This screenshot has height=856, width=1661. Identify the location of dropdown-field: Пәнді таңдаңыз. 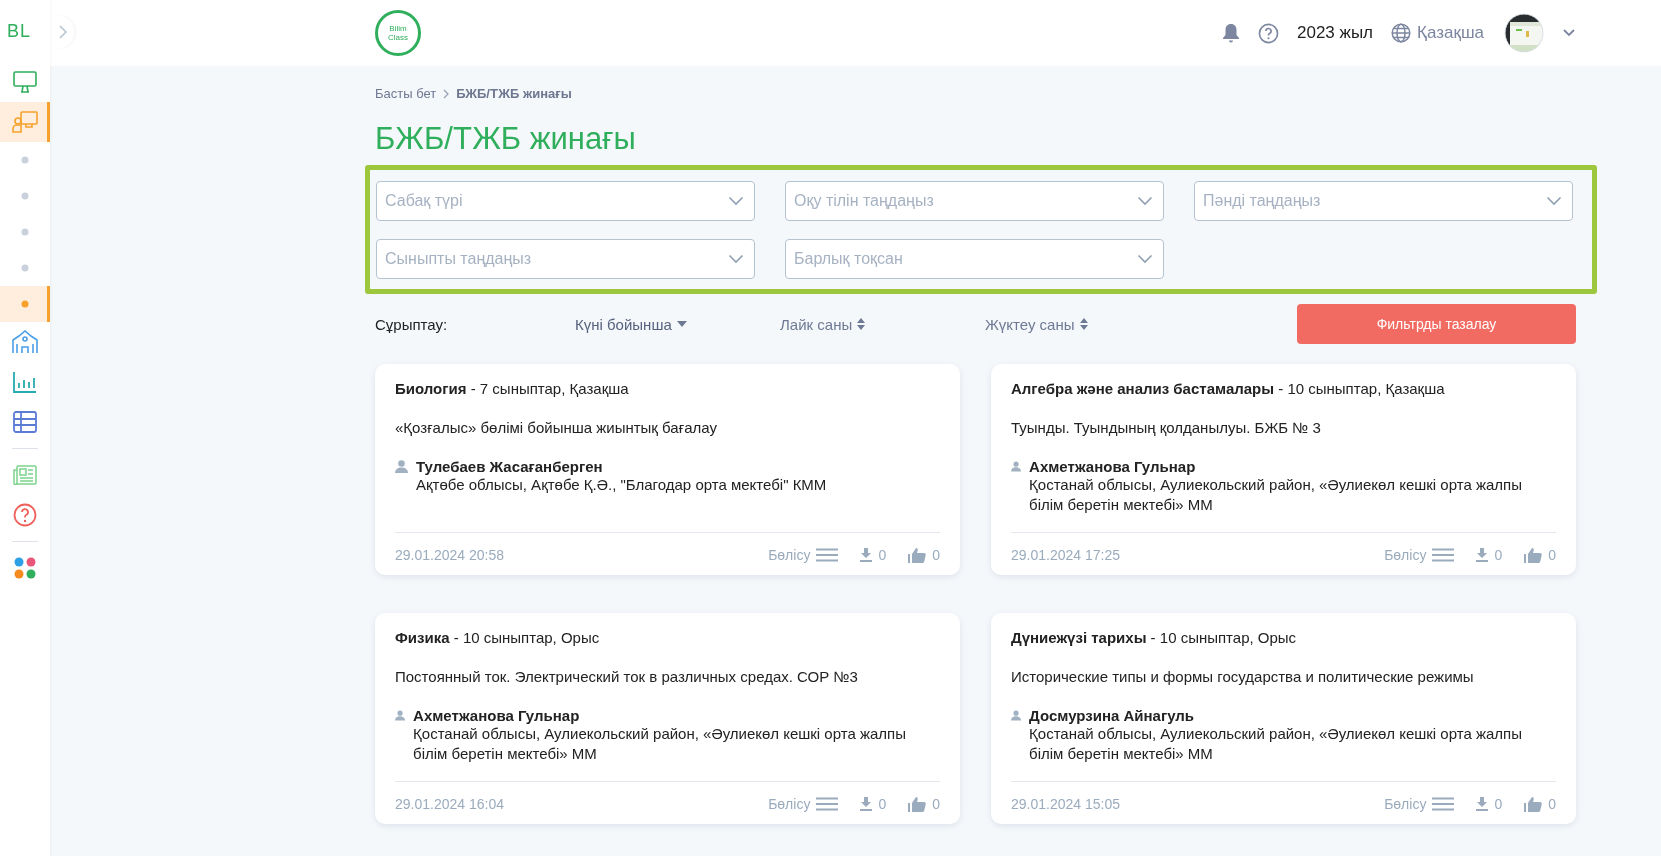
(1383, 201).